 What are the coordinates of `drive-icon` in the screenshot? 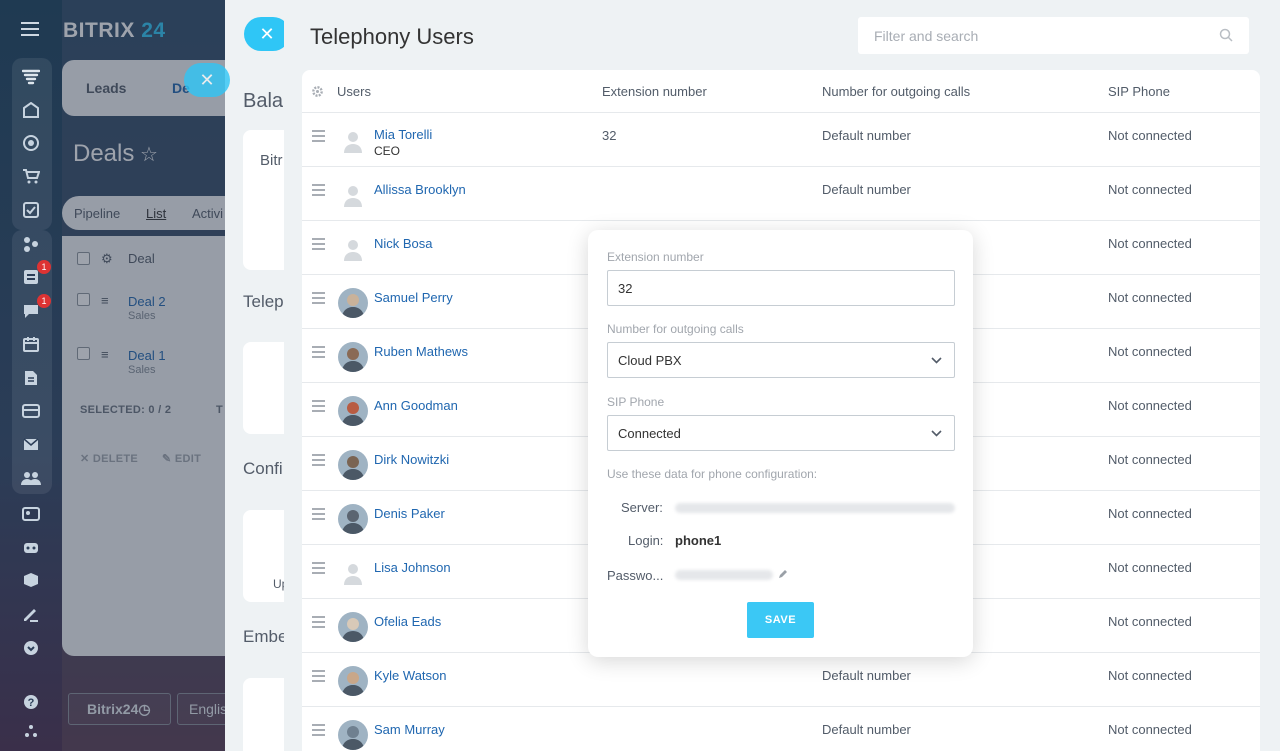 It's located at (31, 411).